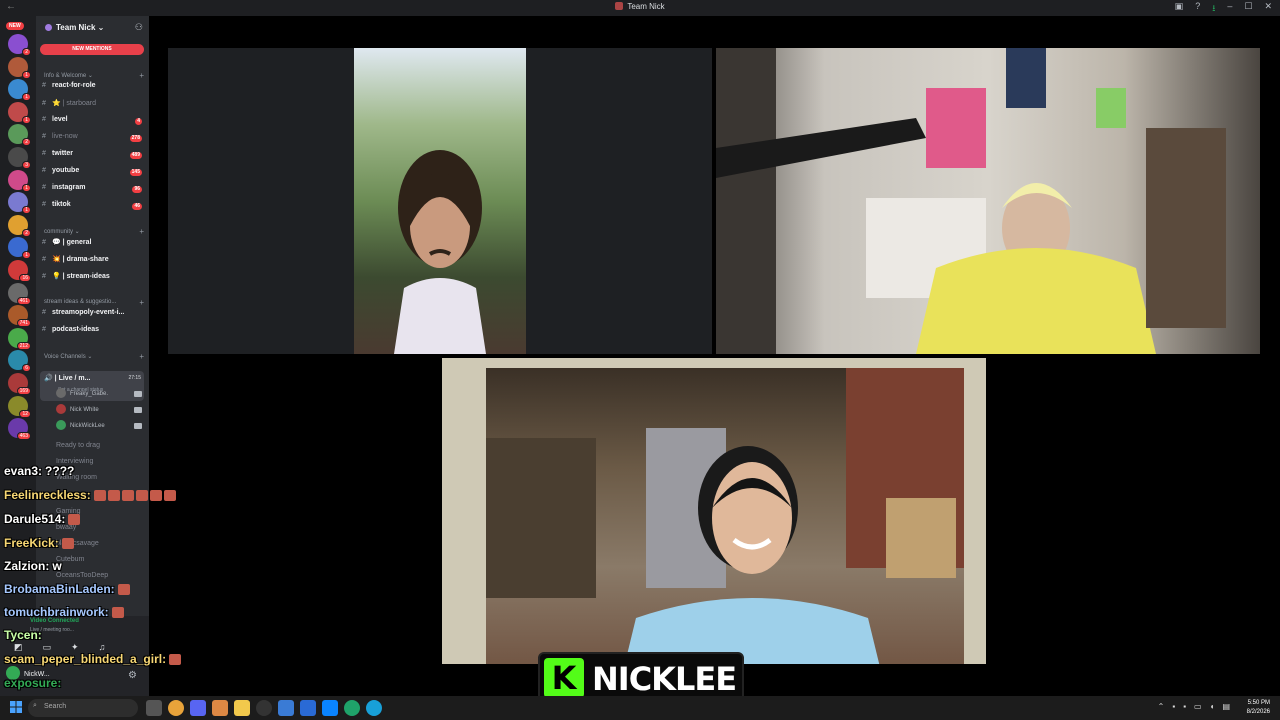 This screenshot has height=720, width=1280. Describe the element at coordinates (176, 708) in the screenshot. I see `chrome-icon` at that location.